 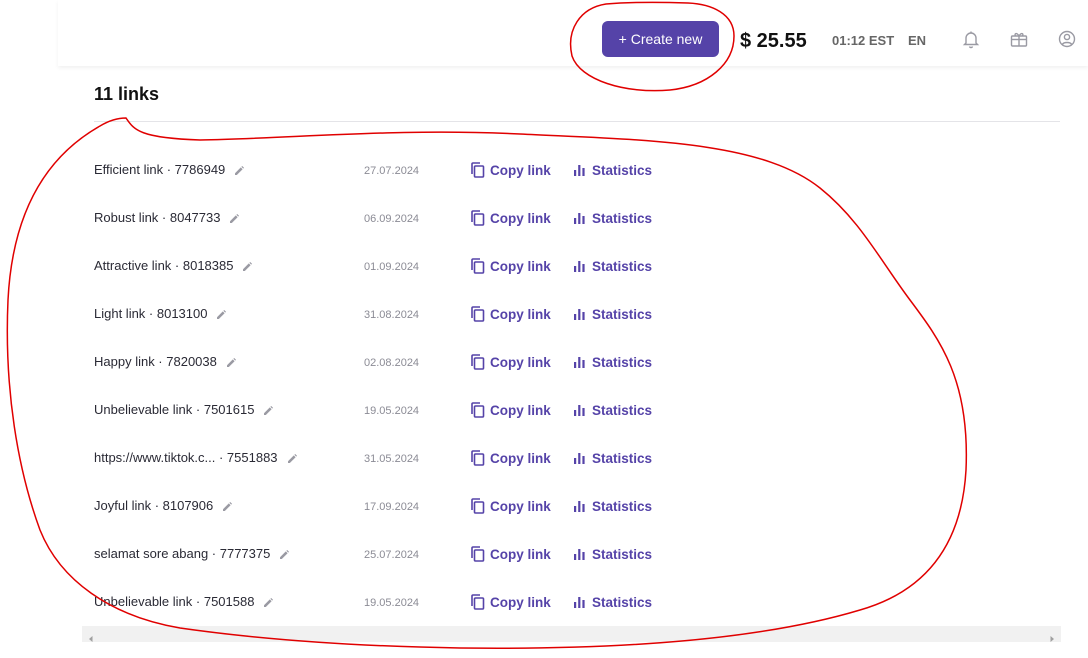 I want to click on create-new-button: + Create new, so click(x=660, y=39).